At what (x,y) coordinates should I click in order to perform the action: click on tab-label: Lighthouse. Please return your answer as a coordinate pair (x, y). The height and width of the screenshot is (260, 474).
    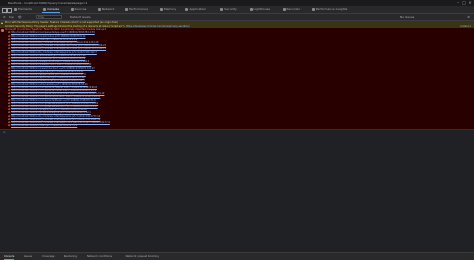
    Looking at the image, I should click on (262, 9).